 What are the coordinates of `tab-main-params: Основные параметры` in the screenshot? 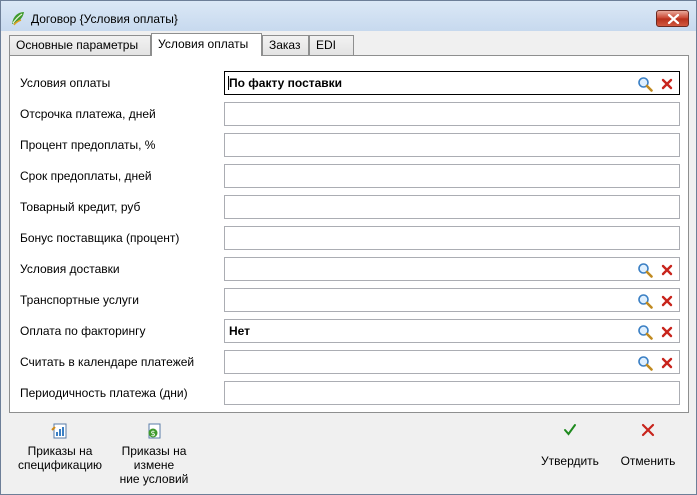 It's located at (80, 45).